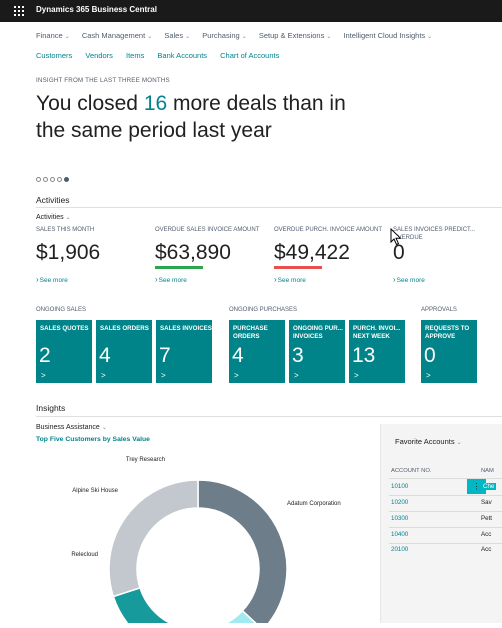 Image resolution: width=502 pixels, height=628 pixels. Describe the element at coordinates (184, 351) in the screenshot. I see `tile-sales-invoices: SALES INVOICES 7 >` at that location.